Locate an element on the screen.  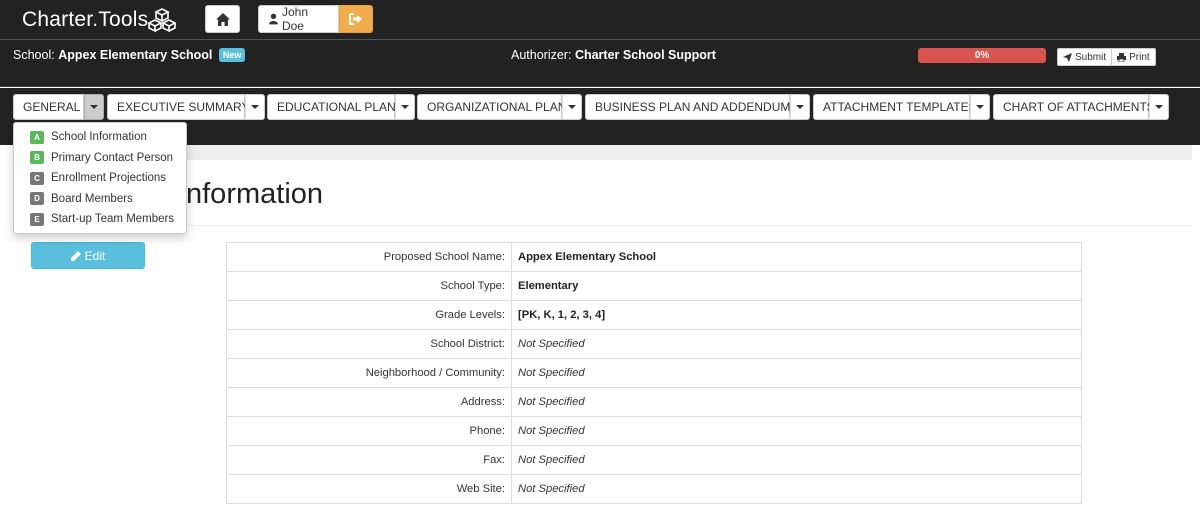
send-icon is located at coordinates (1067, 57).